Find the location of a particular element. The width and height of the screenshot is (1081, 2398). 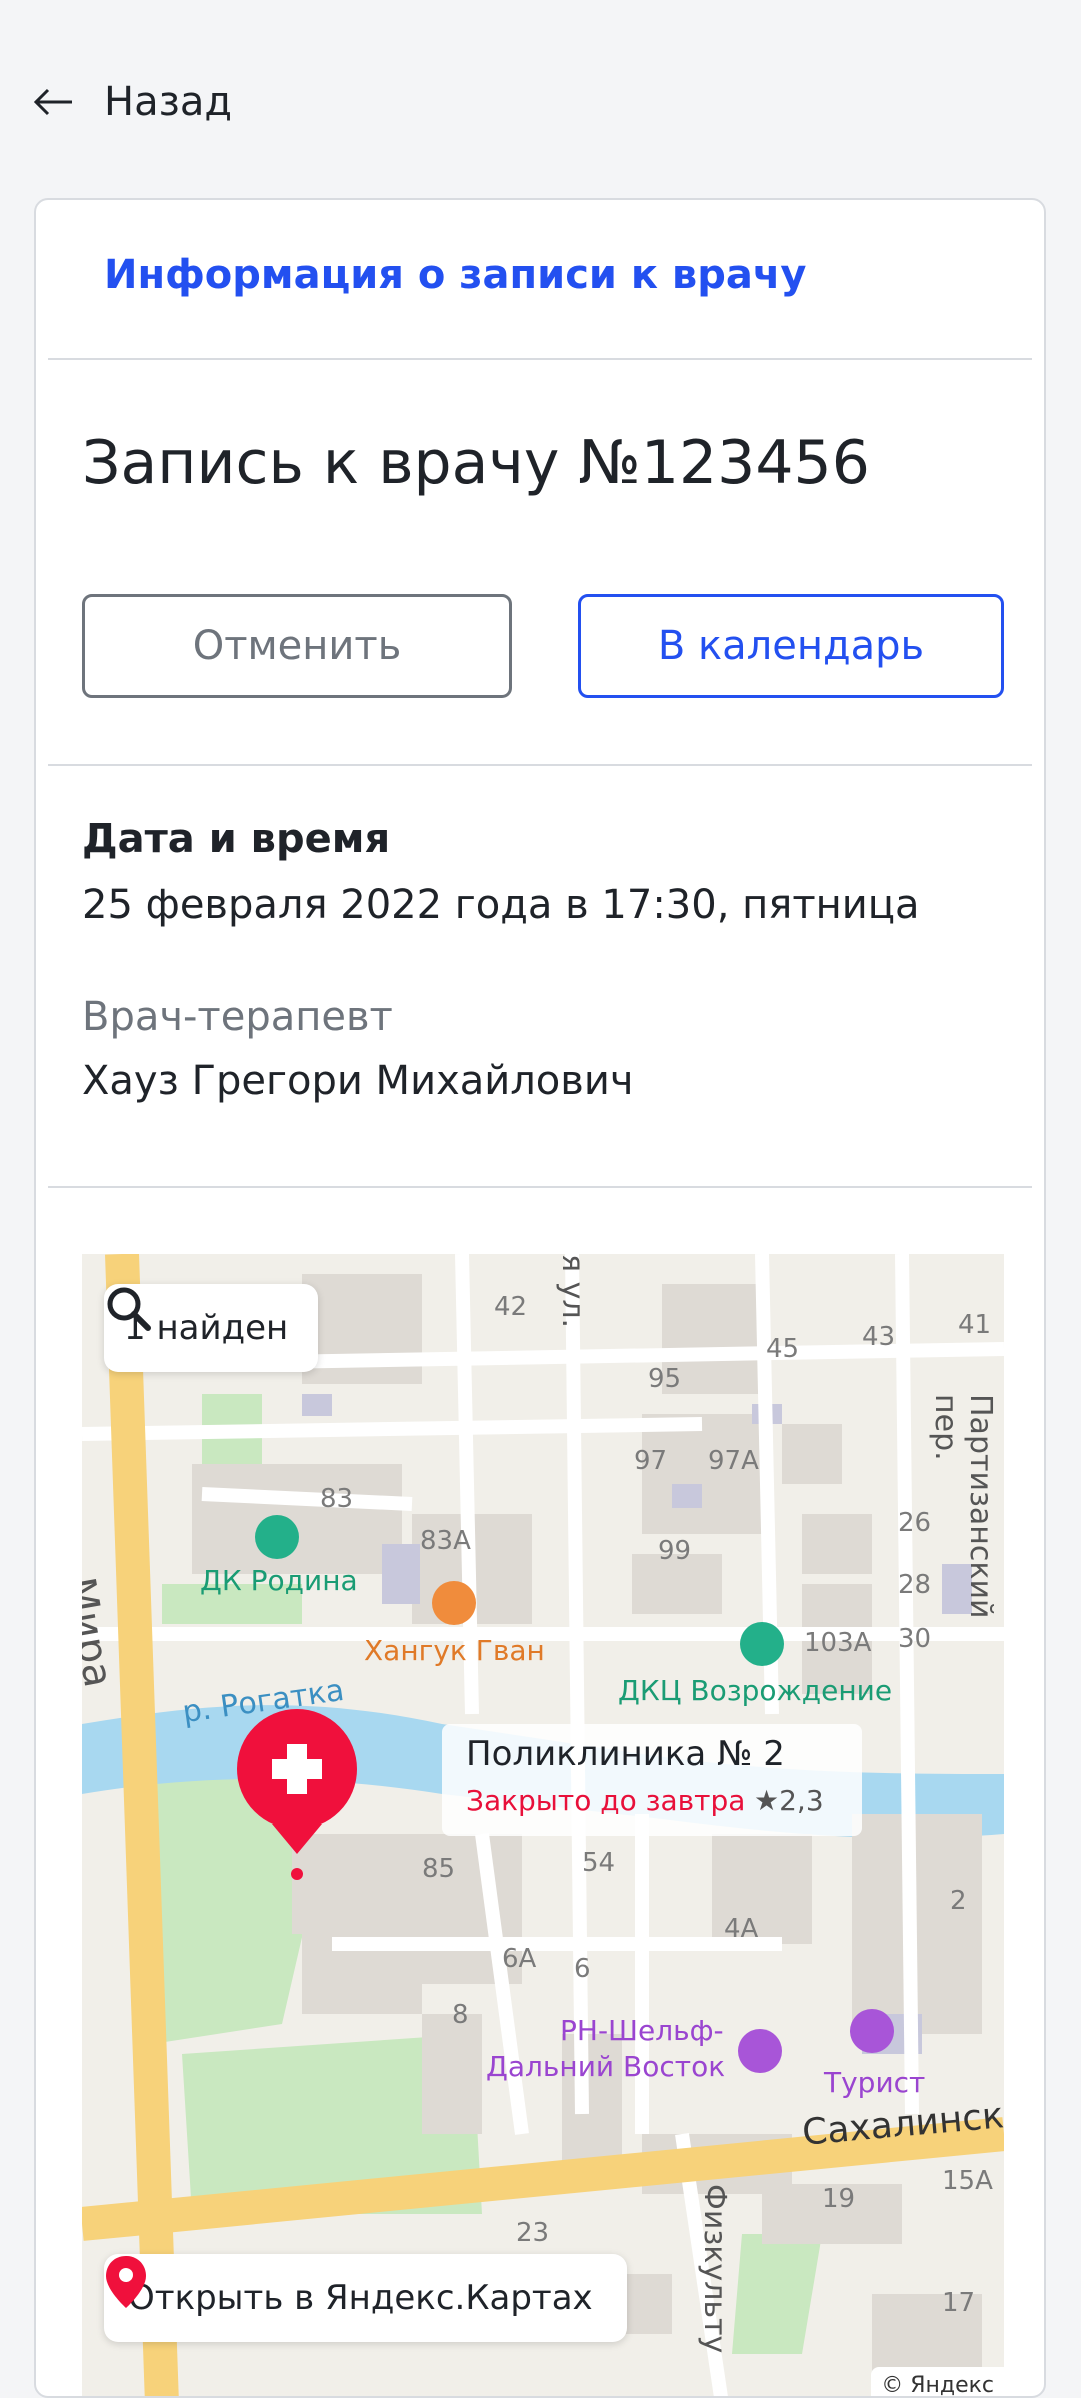

house-number: 19 is located at coordinates (839, 2199).